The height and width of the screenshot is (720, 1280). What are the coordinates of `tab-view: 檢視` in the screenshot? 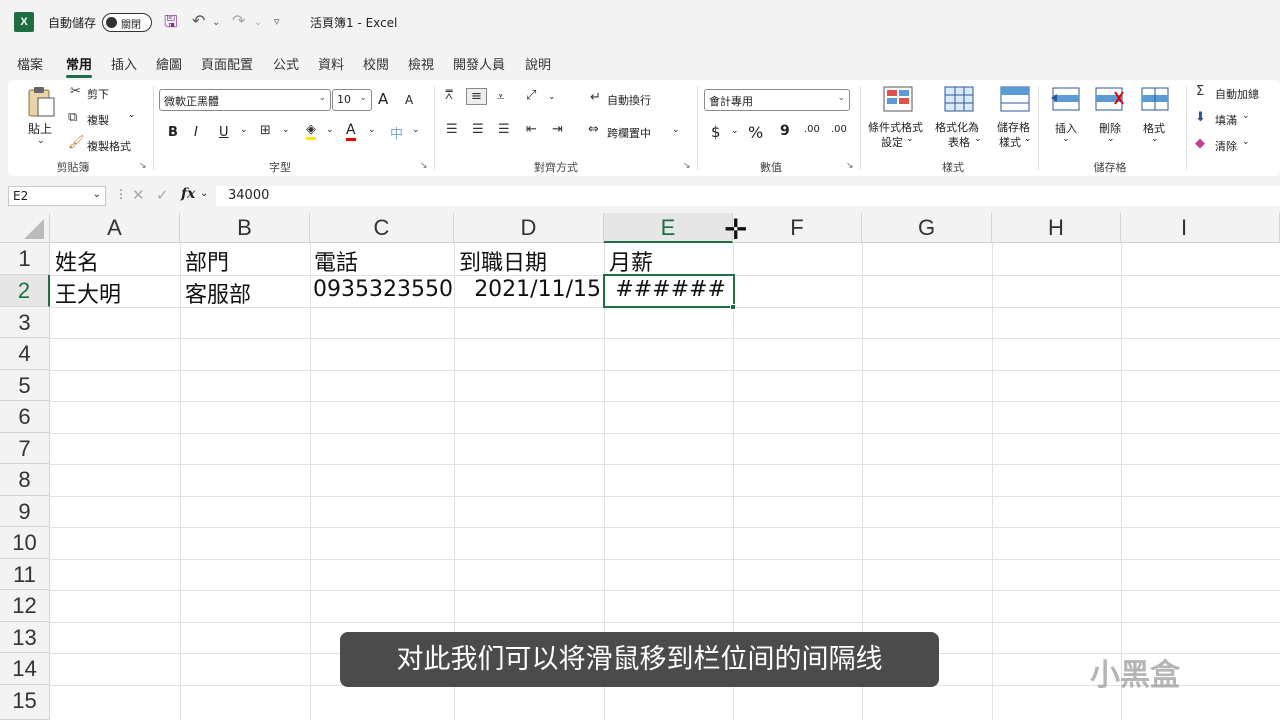 It's located at (421, 63).